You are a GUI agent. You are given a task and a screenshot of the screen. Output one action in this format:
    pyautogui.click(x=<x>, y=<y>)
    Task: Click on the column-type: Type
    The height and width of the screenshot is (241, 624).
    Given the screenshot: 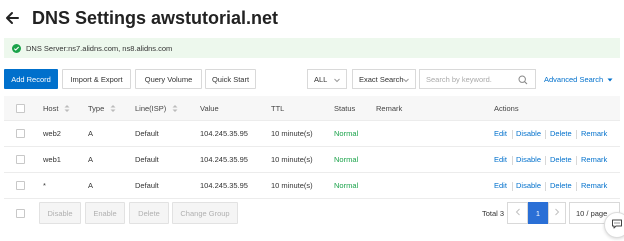 What is the action you would take?
    pyautogui.click(x=102, y=108)
    